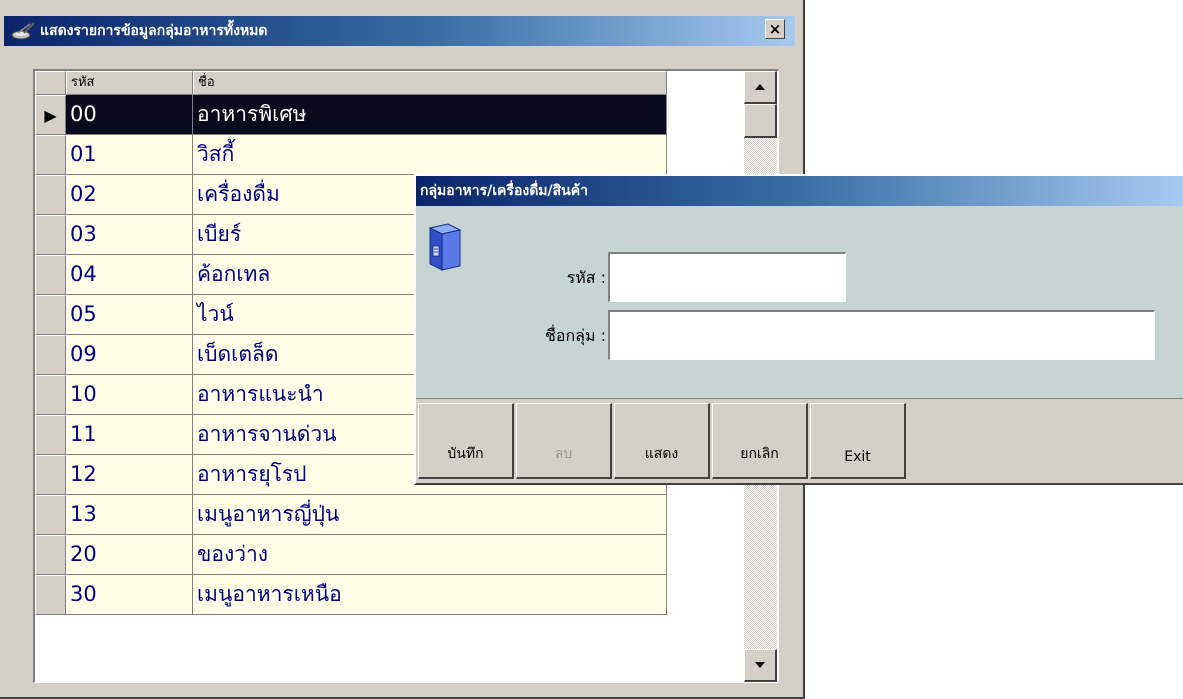 The width and height of the screenshot is (1183, 699). Describe the element at coordinates (430, 155) in the screenshot. I see `row-name: วิสกี้` at that location.